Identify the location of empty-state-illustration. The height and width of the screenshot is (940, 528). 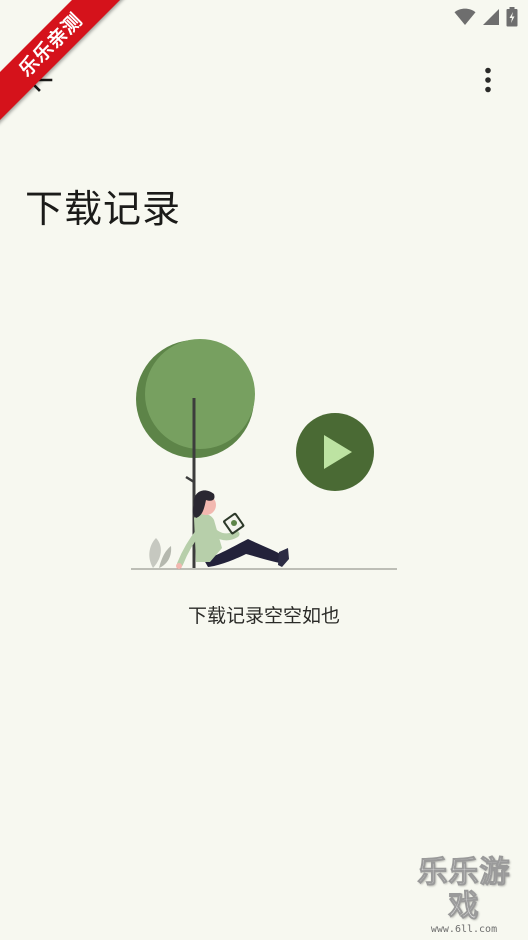
(264, 457).